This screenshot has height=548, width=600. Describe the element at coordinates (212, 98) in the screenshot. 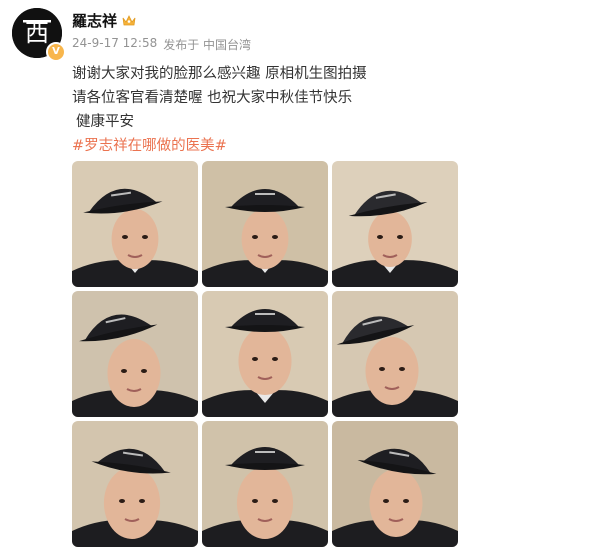

I see `post-line: 请各位客官看清楚喔 也祝大家中秋佳节快乐` at that location.